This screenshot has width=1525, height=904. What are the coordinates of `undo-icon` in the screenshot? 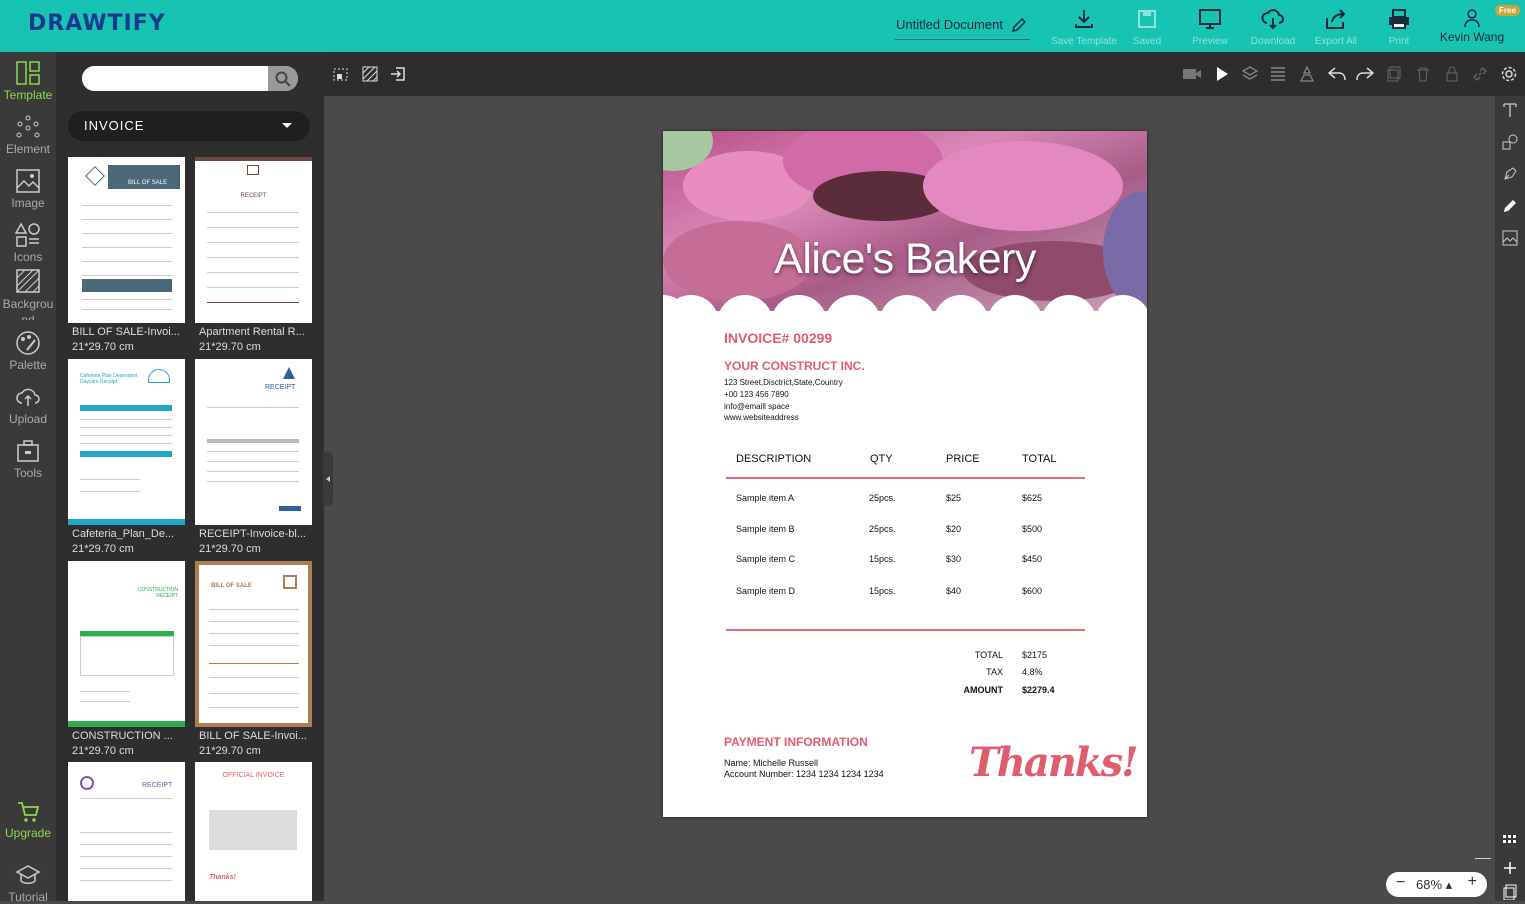 It's located at (1337, 74).